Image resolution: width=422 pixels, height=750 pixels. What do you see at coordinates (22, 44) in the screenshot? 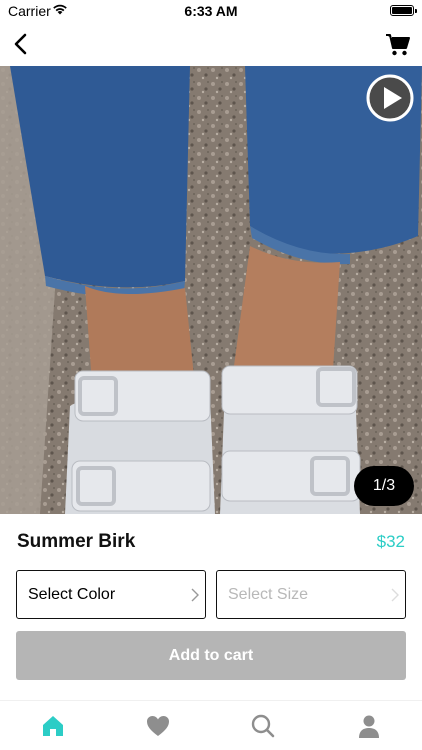
I see `back-icon` at bounding box center [22, 44].